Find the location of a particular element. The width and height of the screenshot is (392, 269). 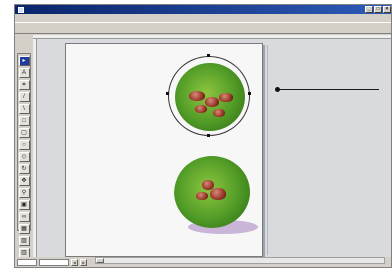

menu-bar is located at coordinates (203, 18).